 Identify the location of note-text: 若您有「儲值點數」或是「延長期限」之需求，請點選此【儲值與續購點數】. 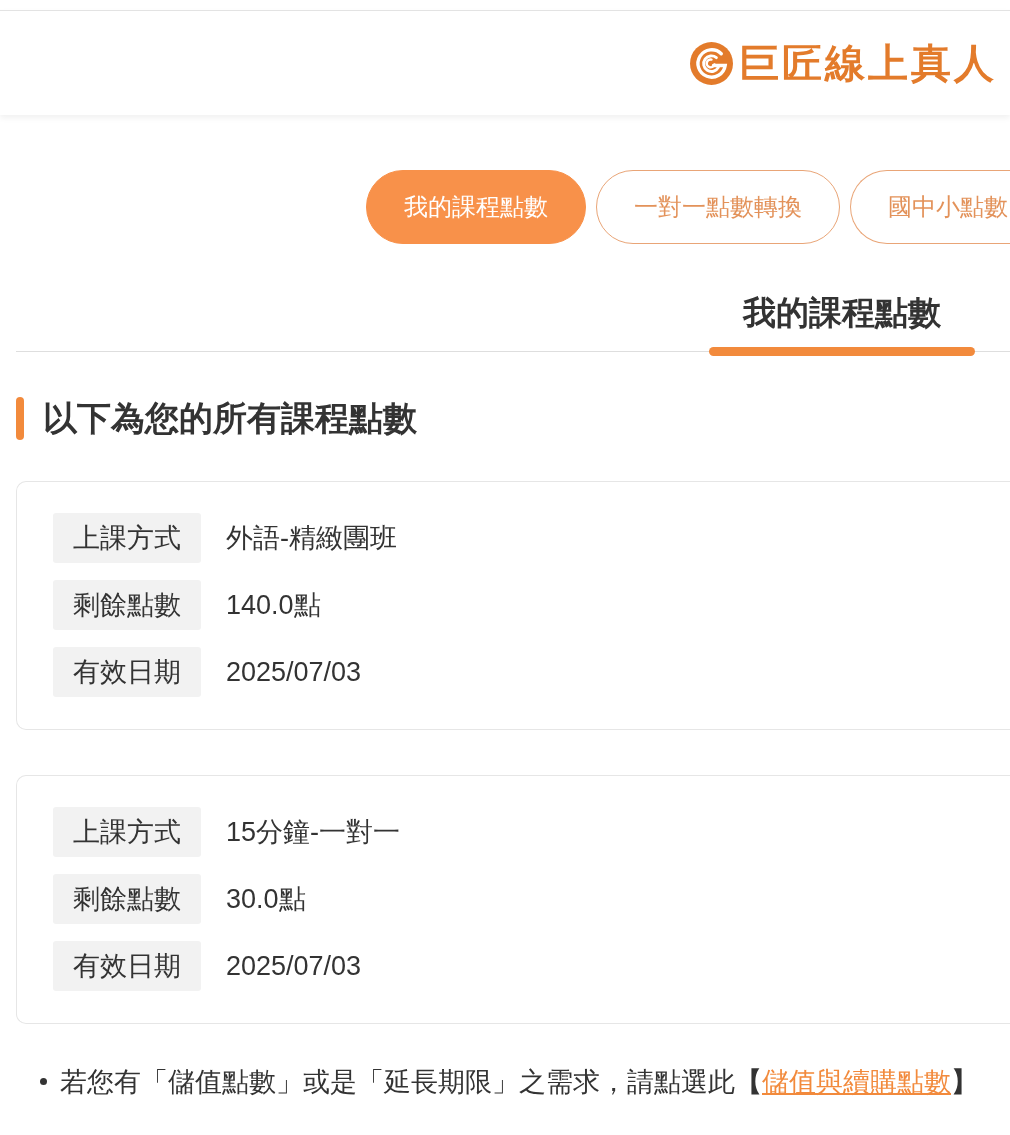
(519, 1082).